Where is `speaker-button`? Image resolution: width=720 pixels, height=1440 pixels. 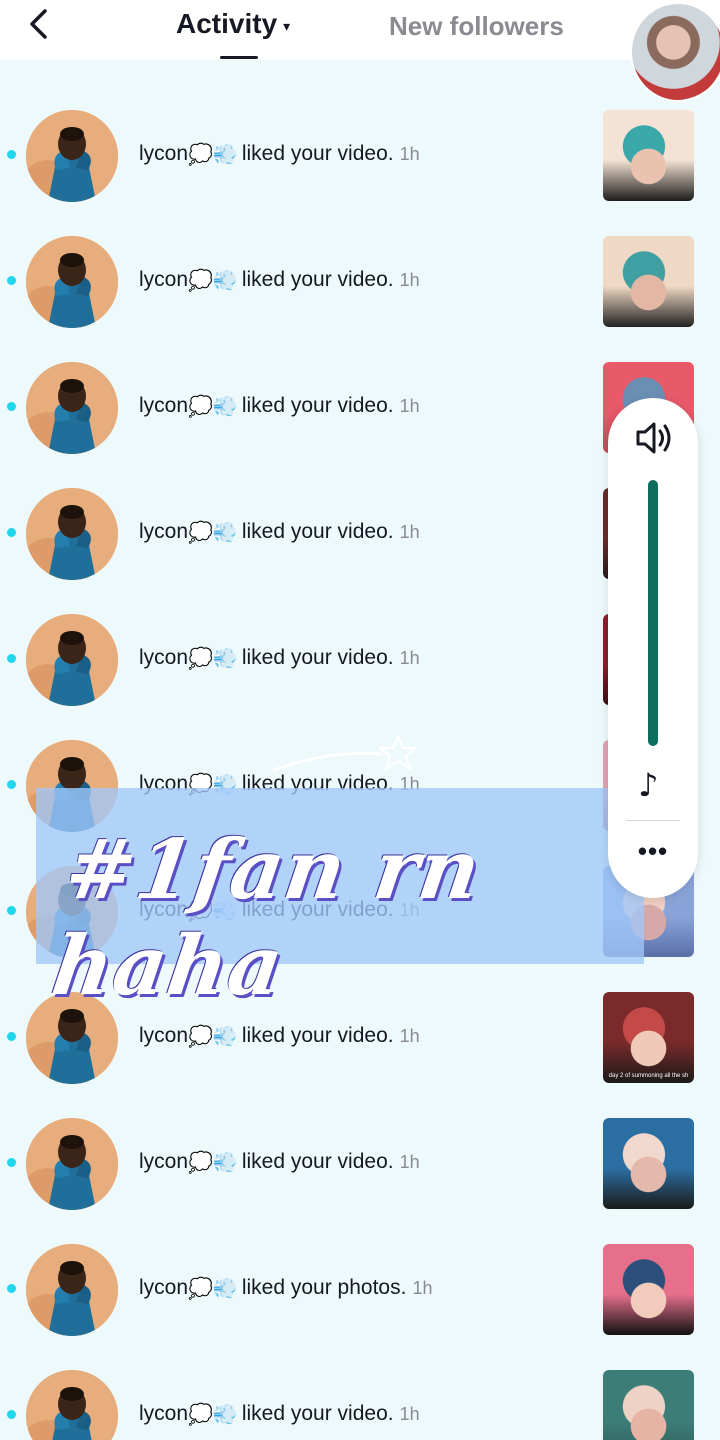
speaker-button is located at coordinates (654, 438).